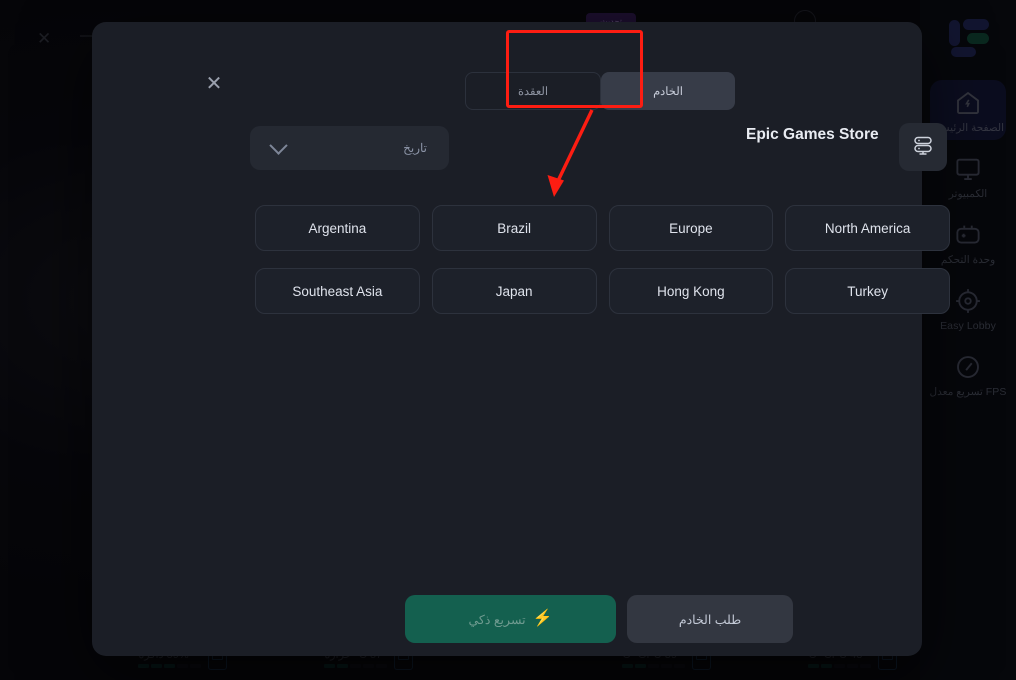 The height and width of the screenshot is (680, 1016). Describe the element at coordinates (867, 228) in the screenshot. I see `region-button-north-america: North America` at that location.